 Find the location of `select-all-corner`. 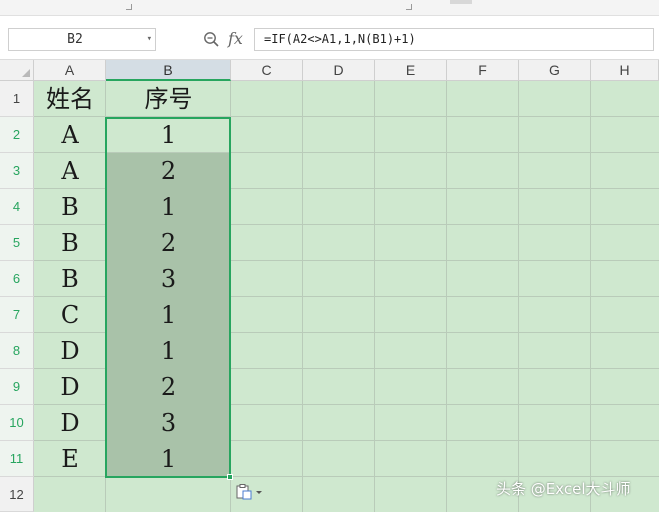

select-all-corner is located at coordinates (17, 70).